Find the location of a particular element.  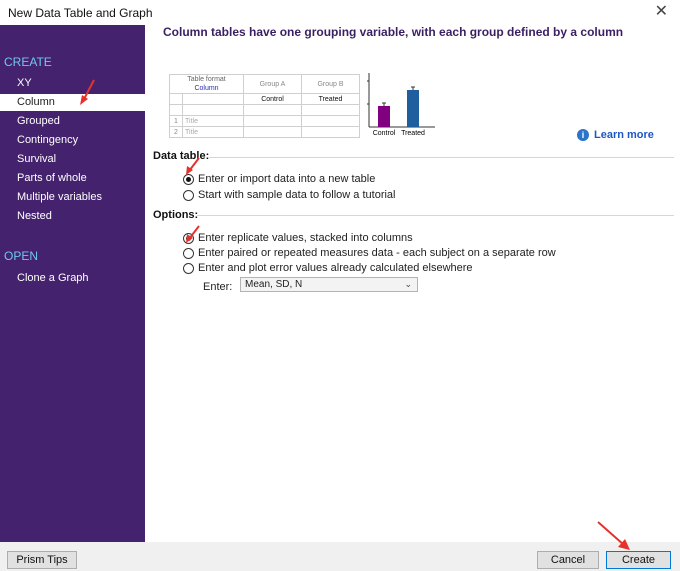

group-a-label: Group A is located at coordinates (272, 84).